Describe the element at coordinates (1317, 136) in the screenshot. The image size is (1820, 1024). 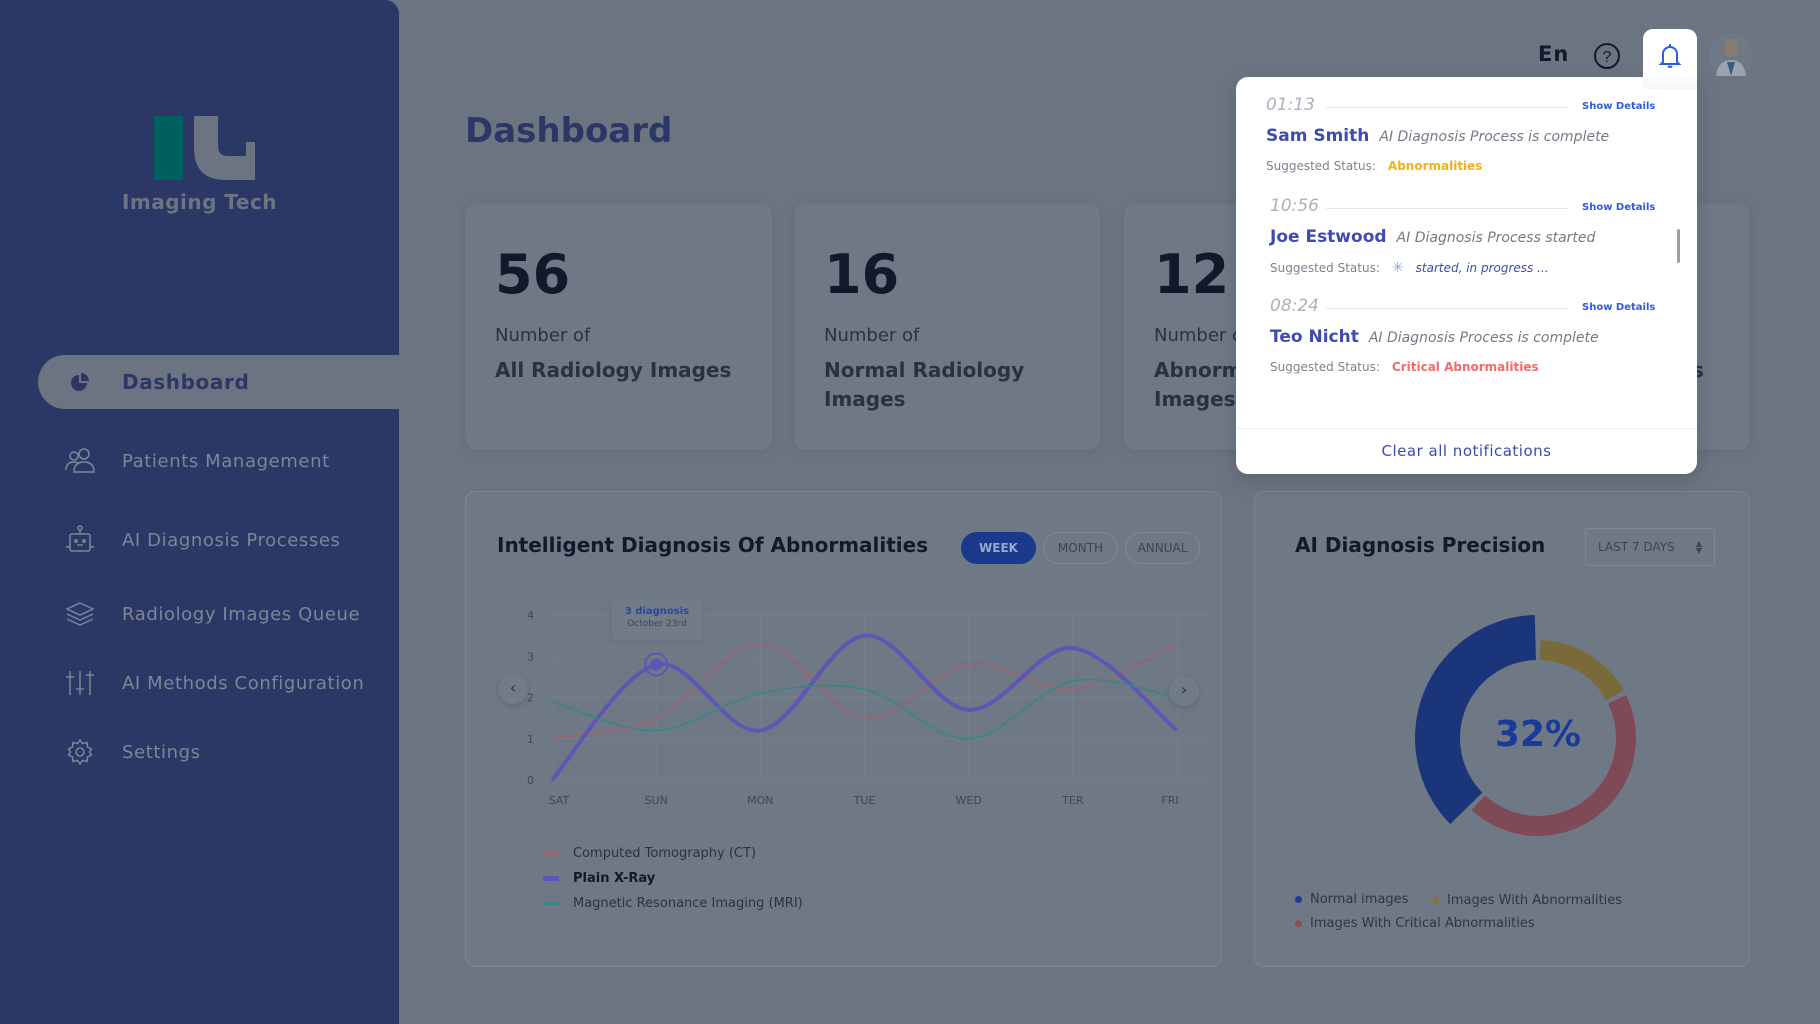
I see `patient-name: Sam Smith` at that location.